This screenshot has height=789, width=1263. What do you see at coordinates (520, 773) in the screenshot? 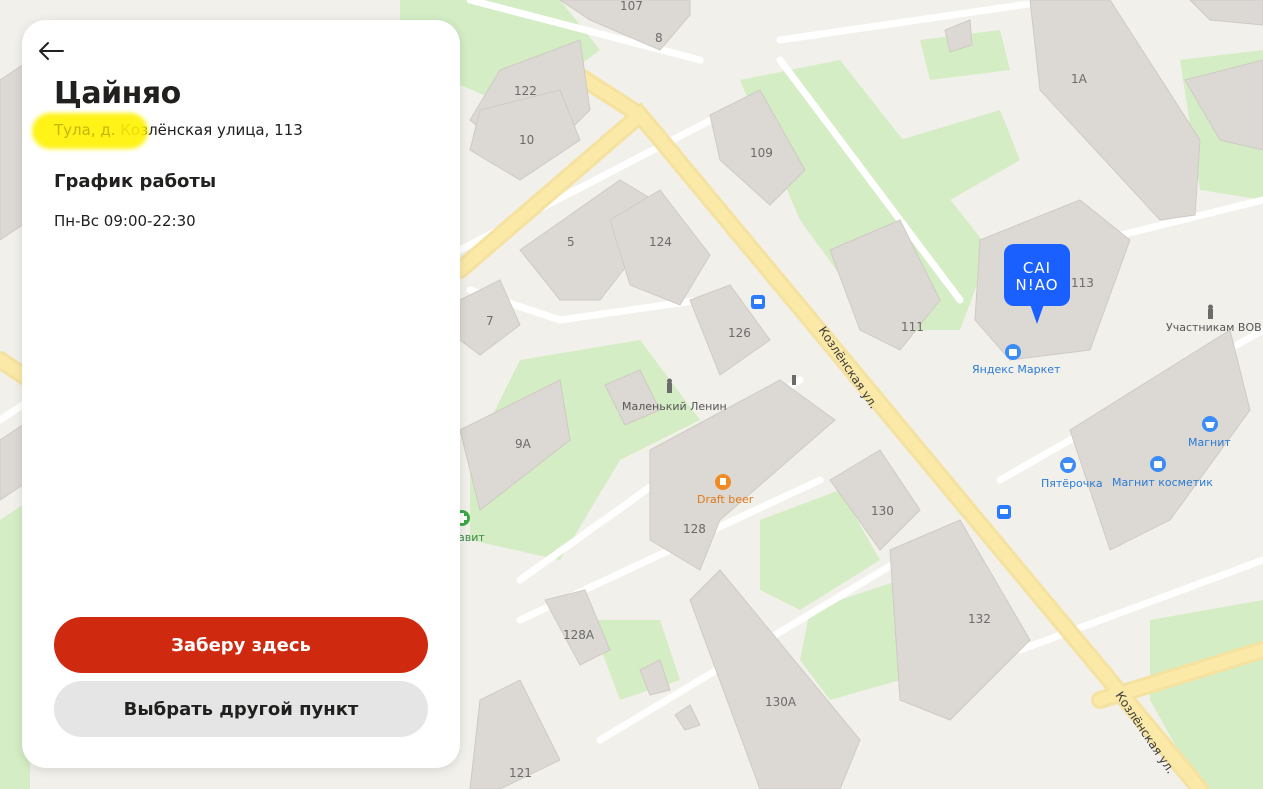
I see `building-number: 121` at bounding box center [520, 773].